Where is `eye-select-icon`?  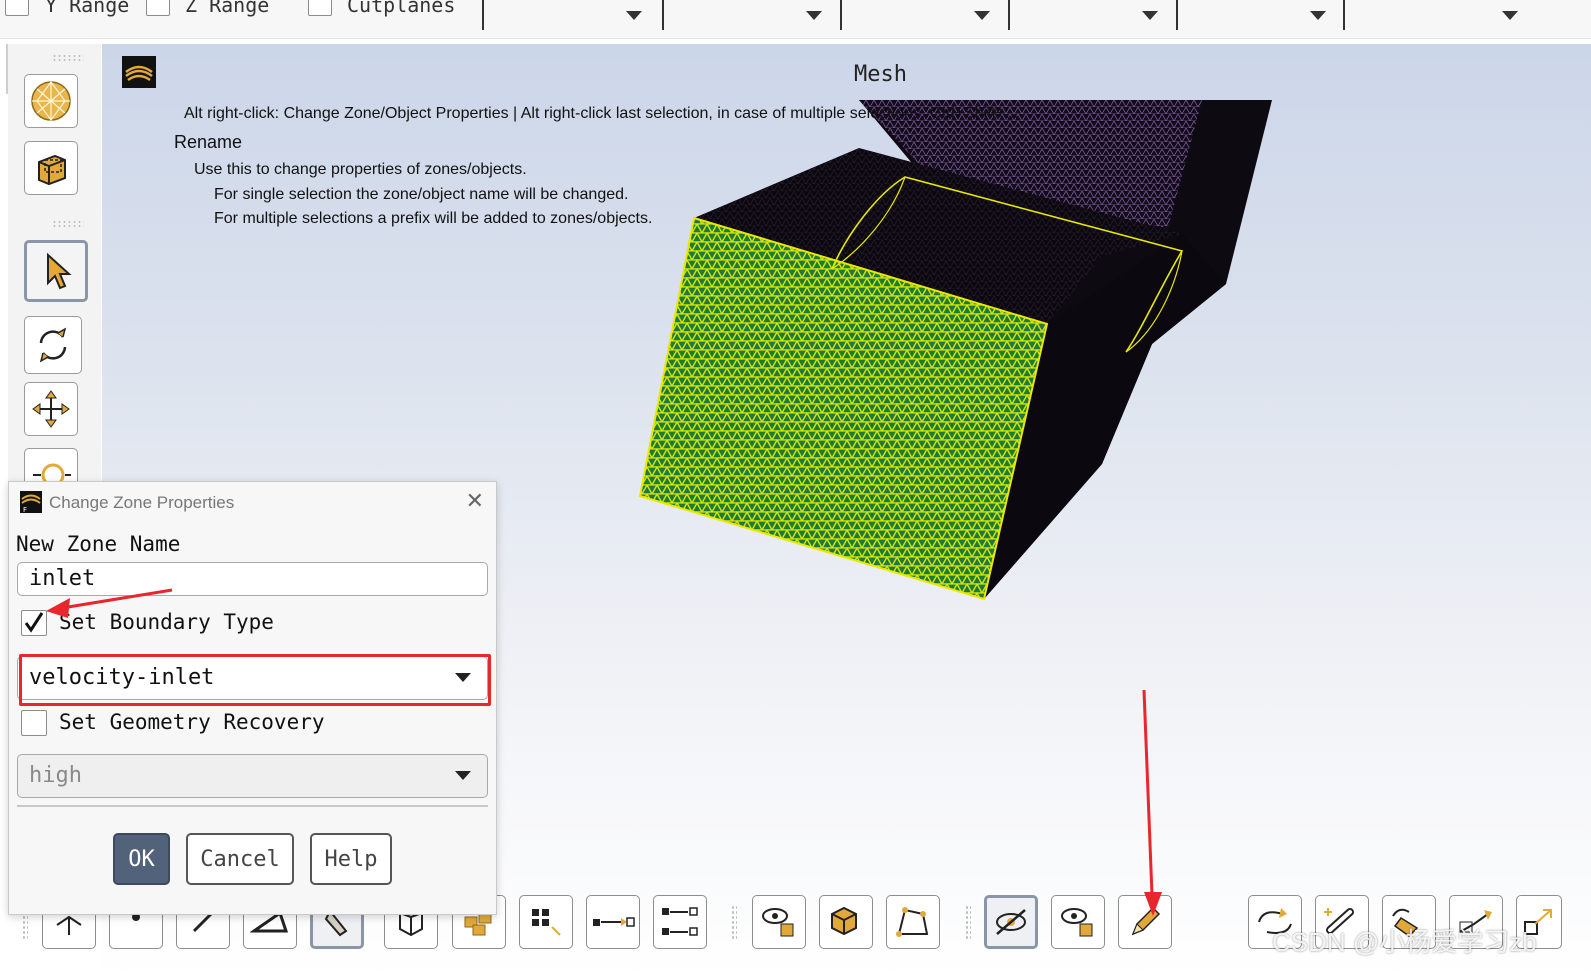 eye-select-icon is located at coordinates (1077, 922).